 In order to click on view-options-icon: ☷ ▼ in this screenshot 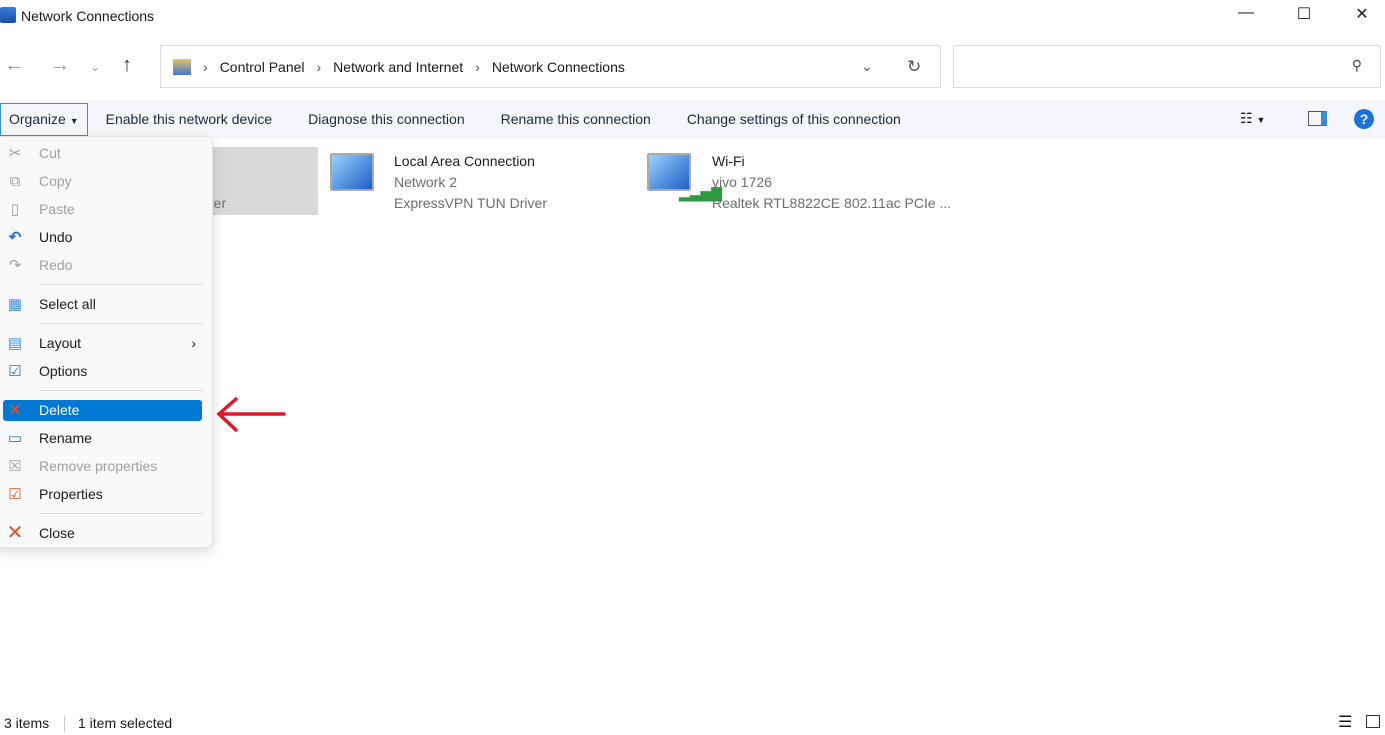, I will do `click(1252, 118)`.